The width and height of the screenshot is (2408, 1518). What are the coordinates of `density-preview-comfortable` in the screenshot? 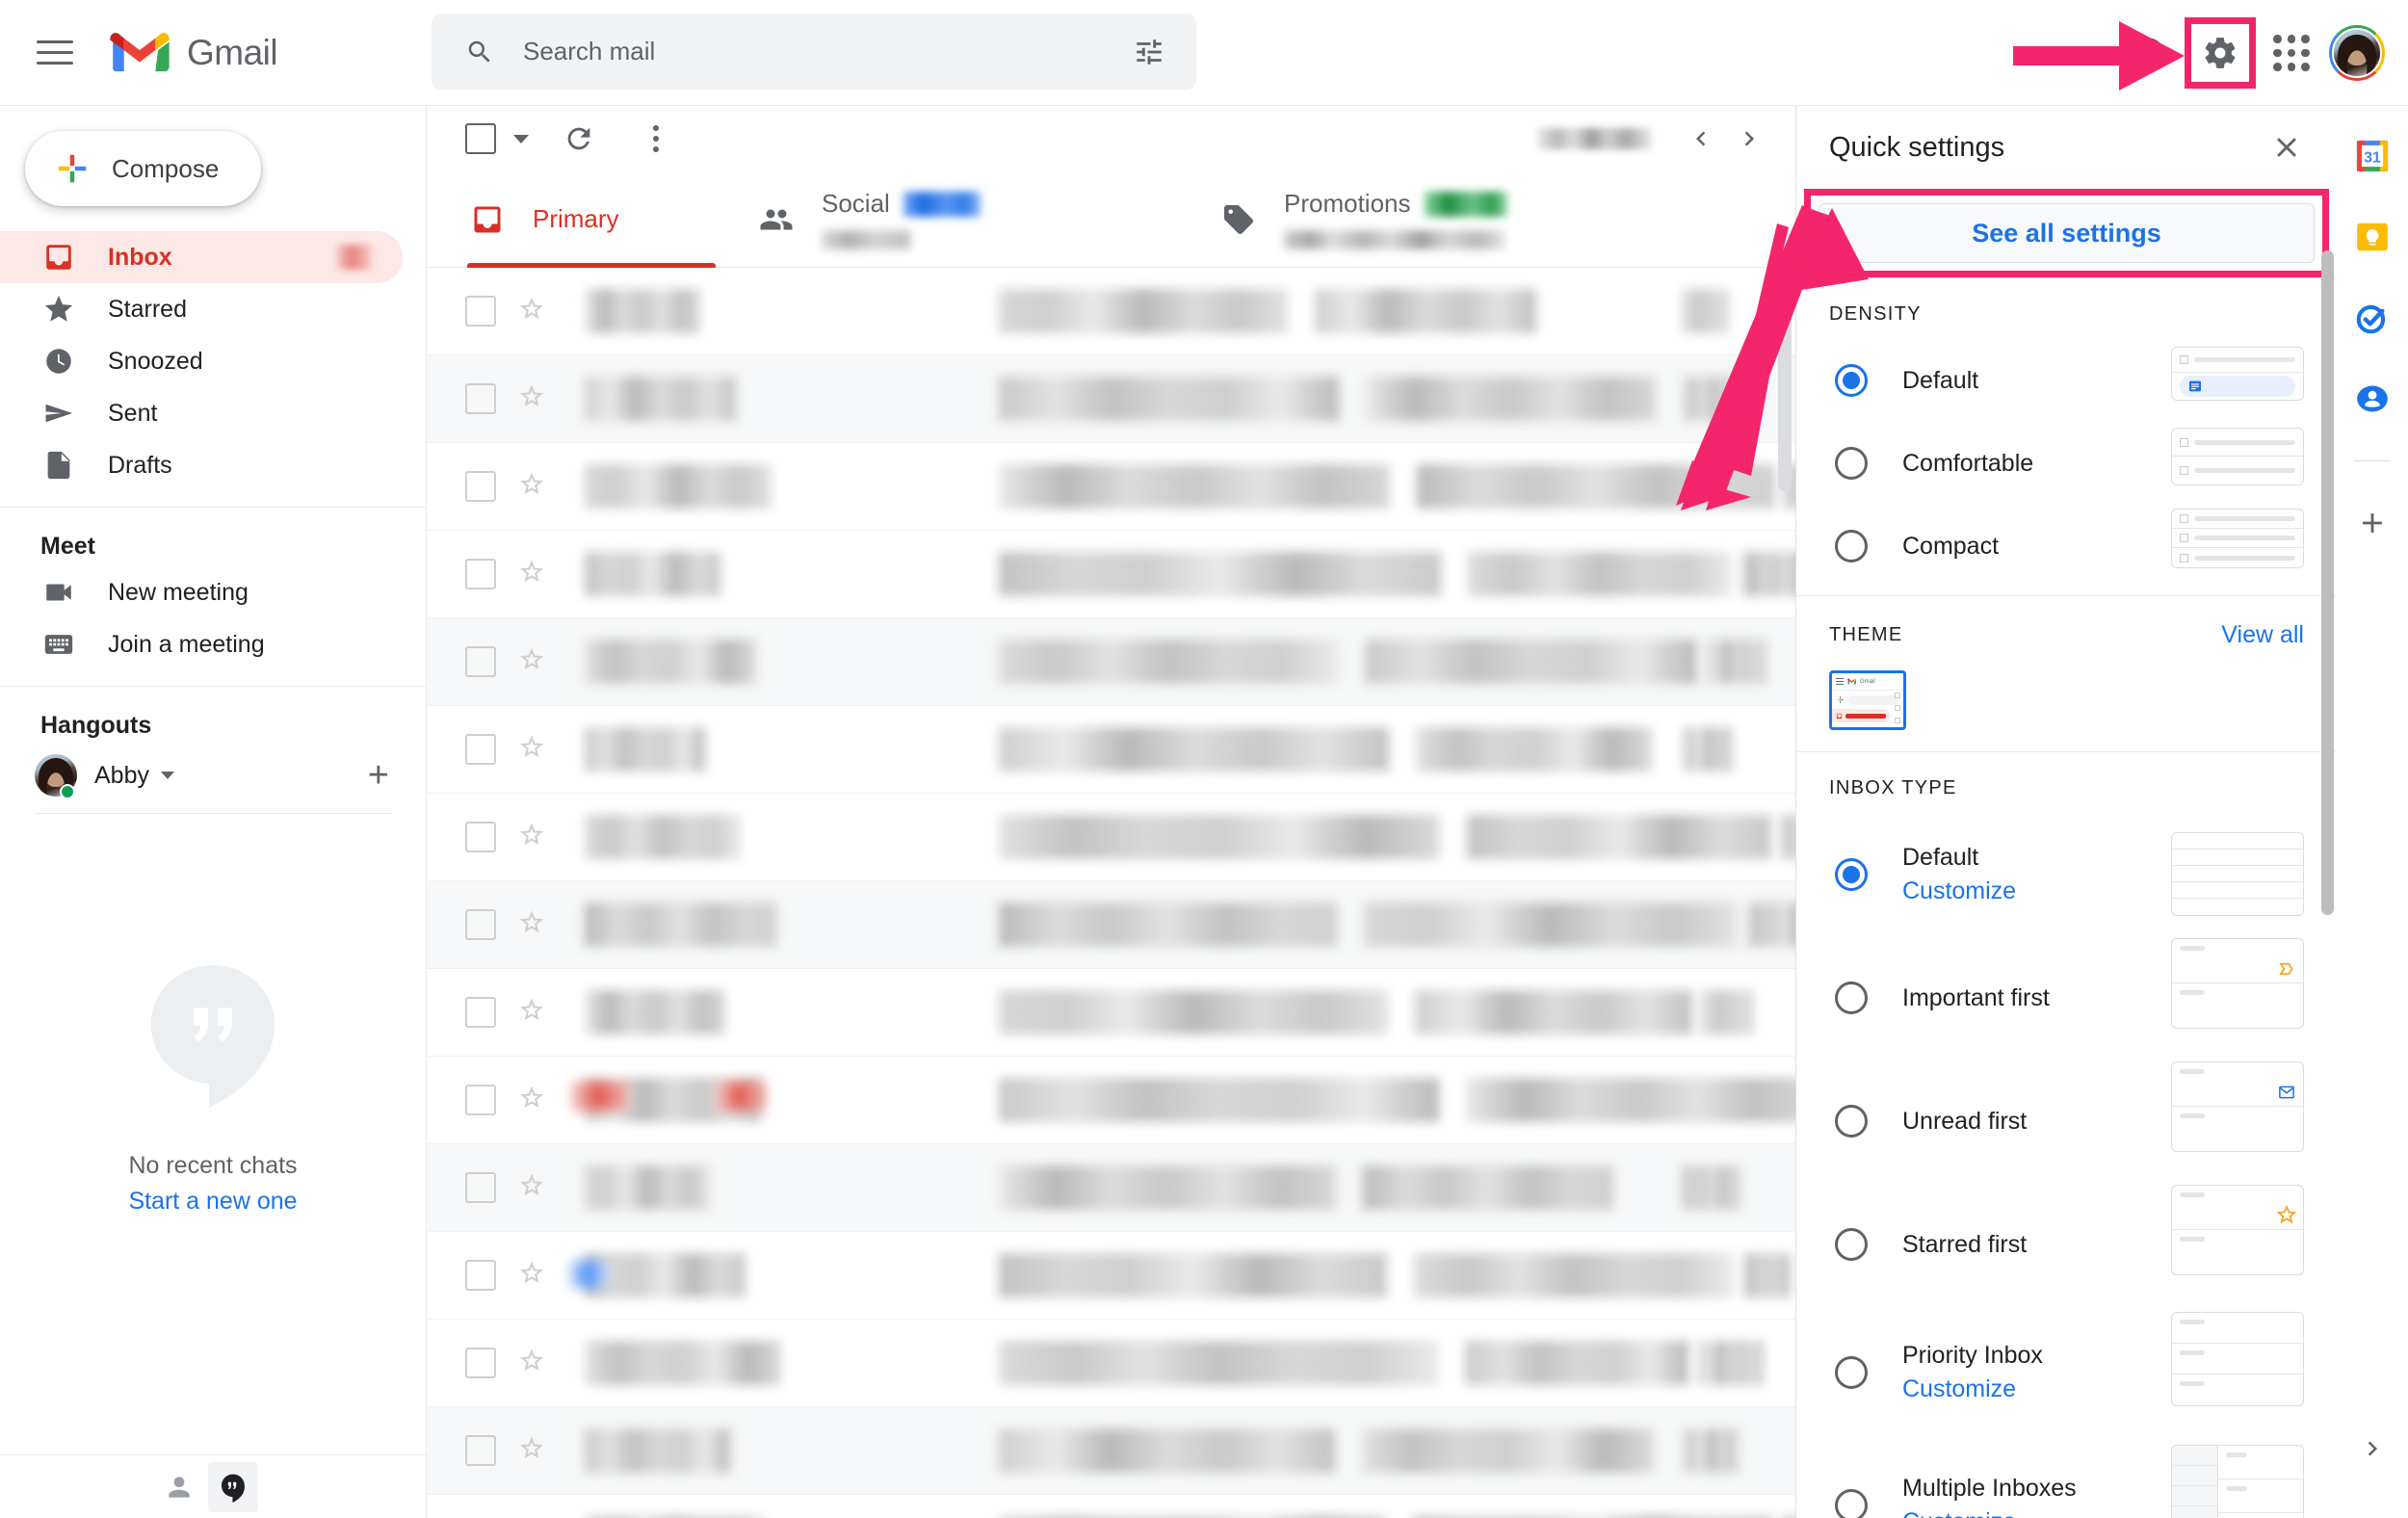 It's located at (2237, 456).